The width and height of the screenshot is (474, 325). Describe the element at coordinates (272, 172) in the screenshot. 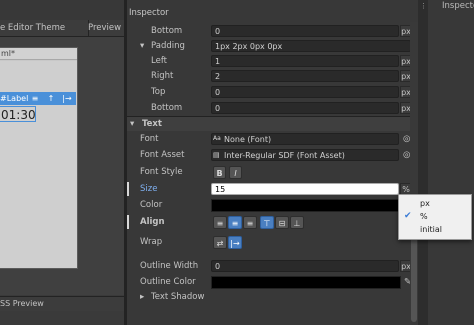

I see `row-font-style: Font Style B I` at that location.